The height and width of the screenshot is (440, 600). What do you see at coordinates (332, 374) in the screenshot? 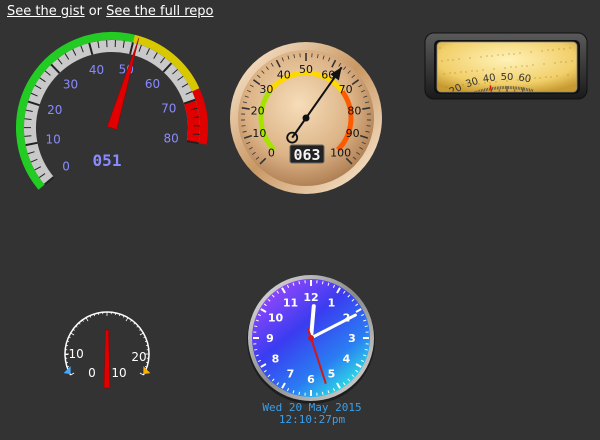
I see `clock-number: 5` at bounding box center [332, 374].